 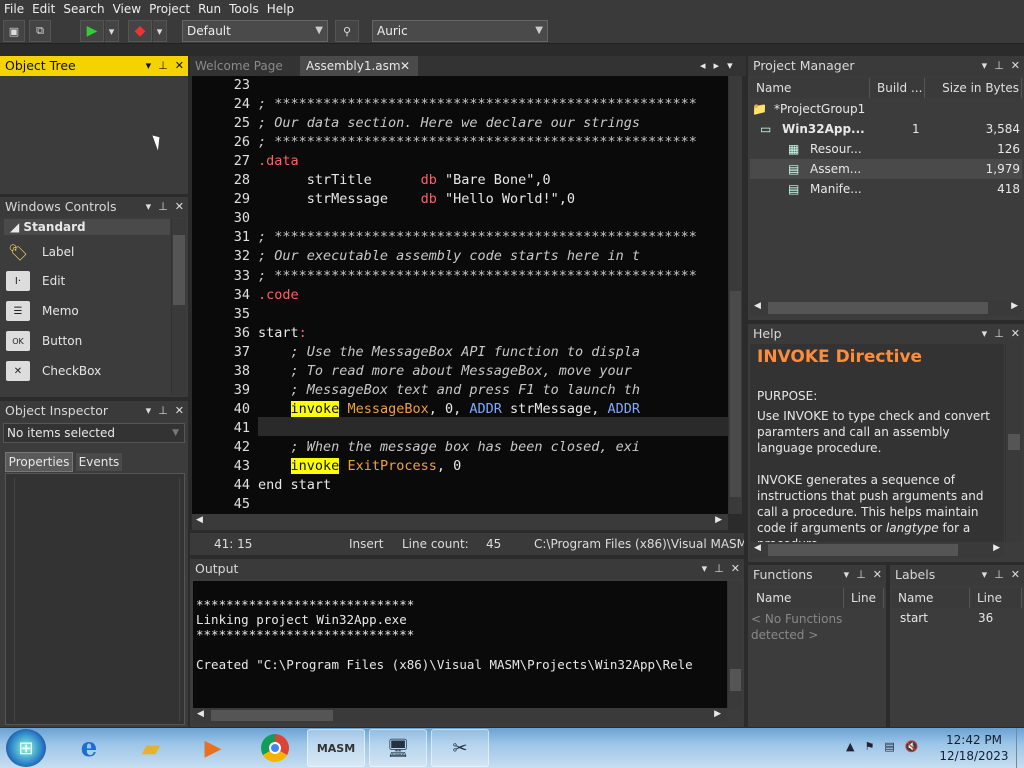 What do you see at coordinates (280, 9) in the screenshot?
I see `menu-help: Help` at bounding box center [280, 9].